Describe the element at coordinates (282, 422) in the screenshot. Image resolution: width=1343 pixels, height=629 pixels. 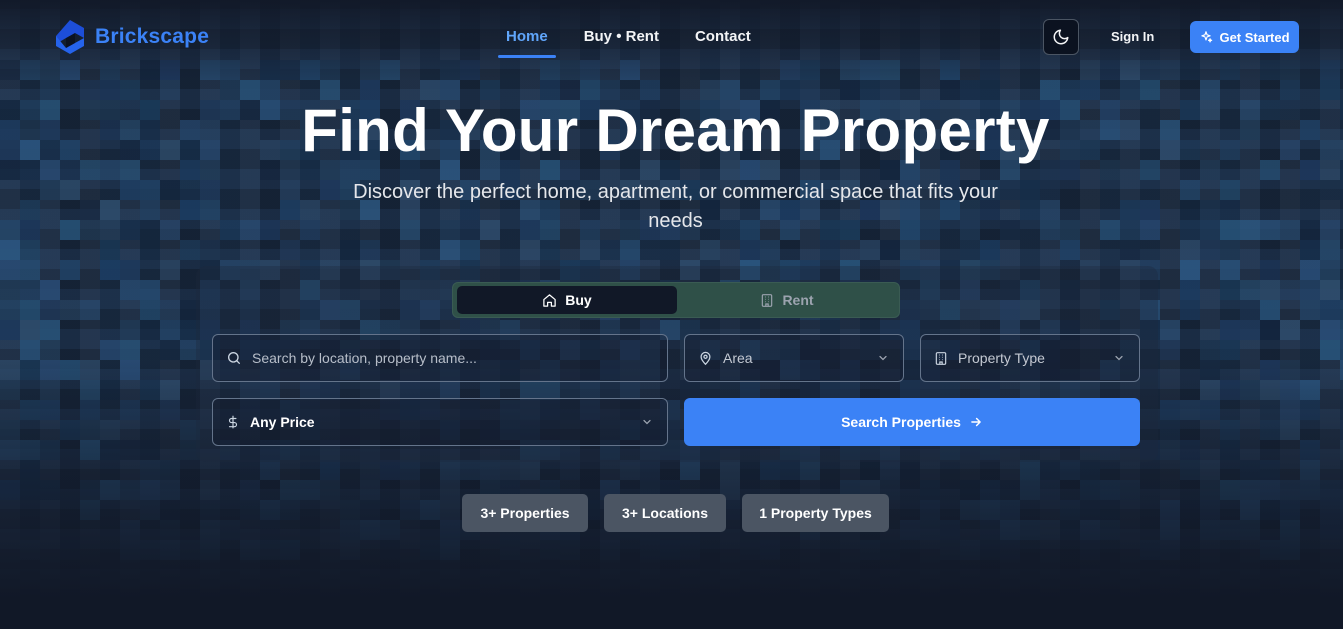
I see `price-select-label: Any Price` at that location.